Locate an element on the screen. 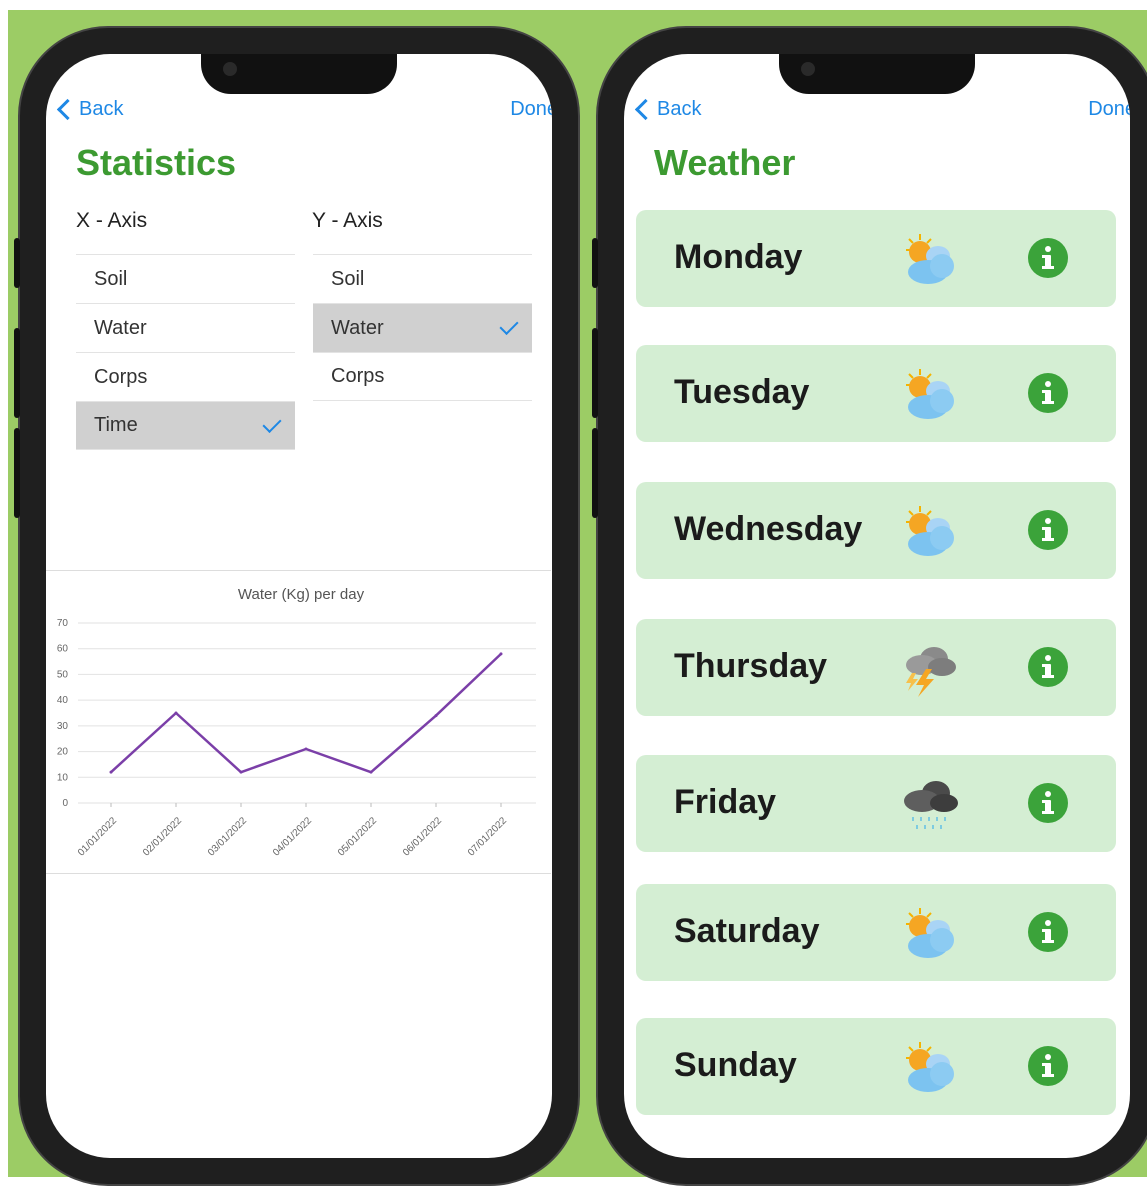  x-tick-label: 01/01/2022 is located at coordinates (97, 836).